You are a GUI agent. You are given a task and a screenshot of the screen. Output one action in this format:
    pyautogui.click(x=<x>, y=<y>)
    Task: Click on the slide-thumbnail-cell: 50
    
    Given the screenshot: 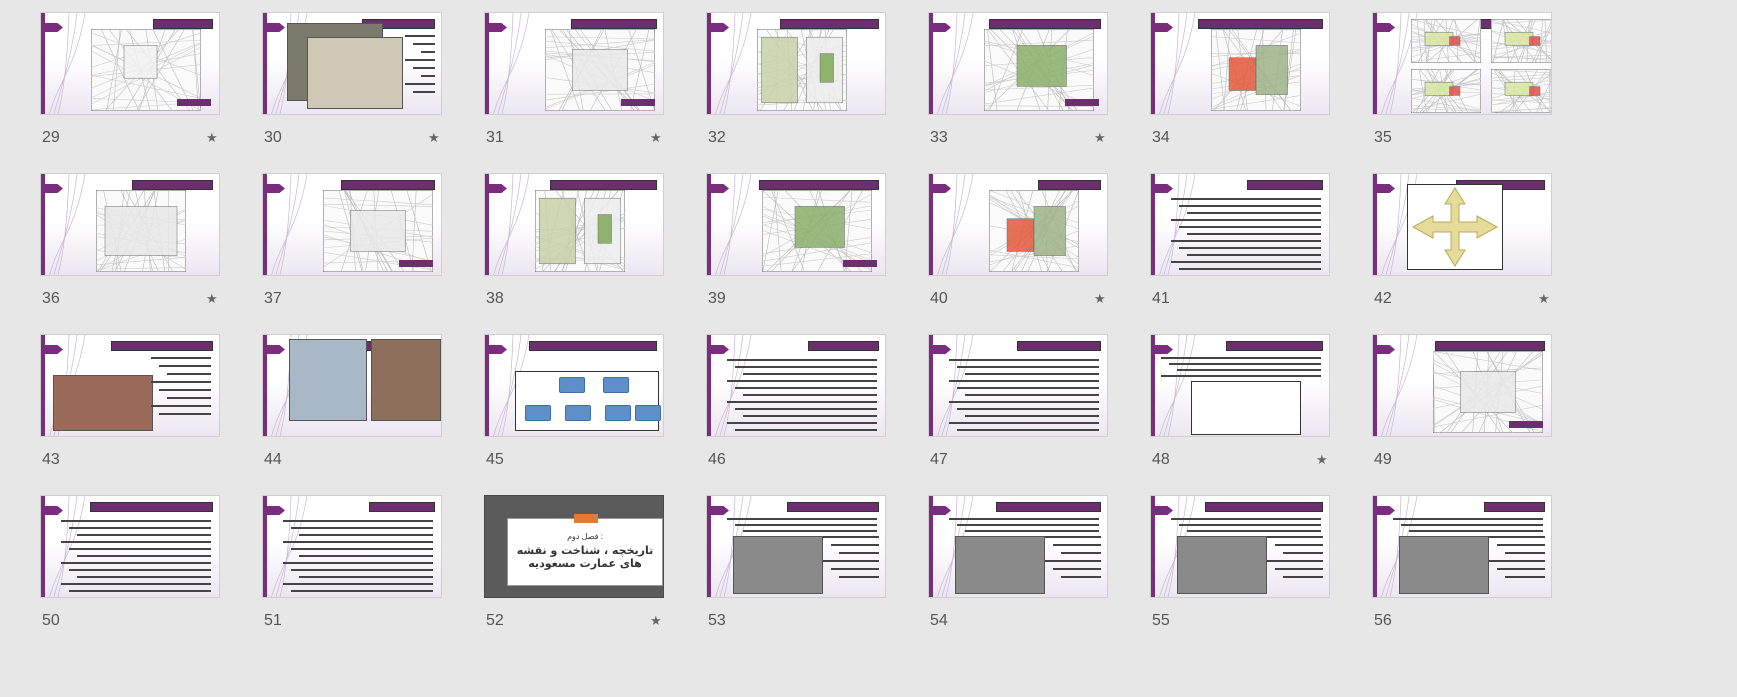 What is the action you would take?
    pyautogui.click(x=140, y=570)
    